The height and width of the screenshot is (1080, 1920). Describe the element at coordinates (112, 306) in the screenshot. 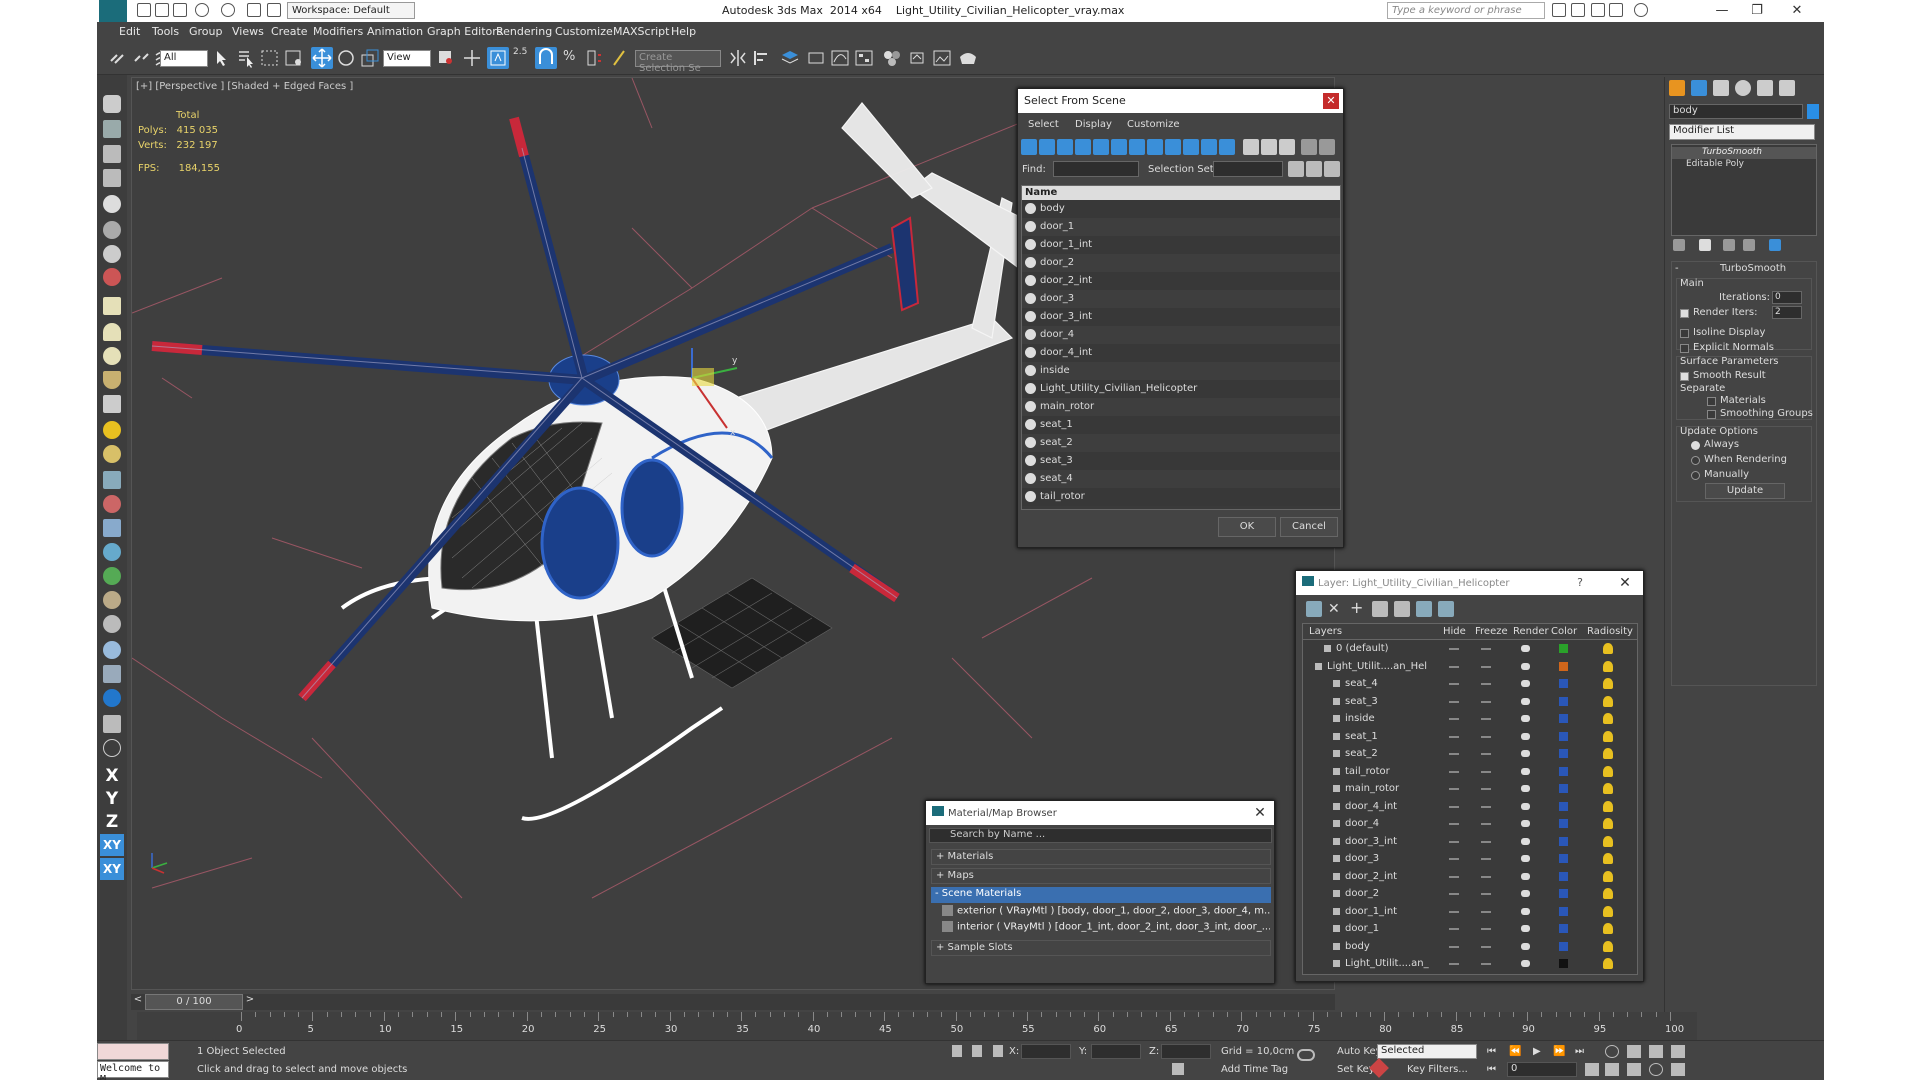

I see `box-icon` at that location.